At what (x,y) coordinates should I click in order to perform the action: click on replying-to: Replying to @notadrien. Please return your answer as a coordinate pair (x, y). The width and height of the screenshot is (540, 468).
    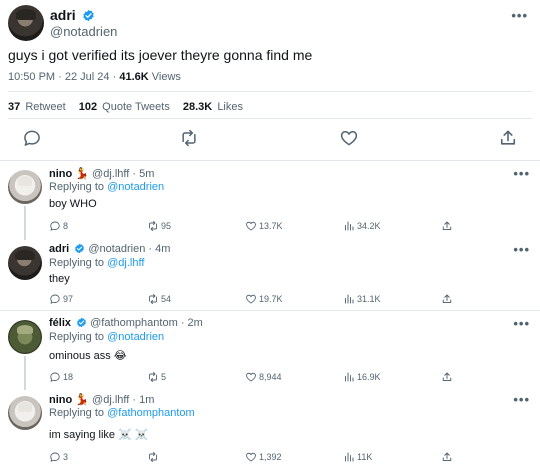
    Looking at the image, I should click on (106, 337).